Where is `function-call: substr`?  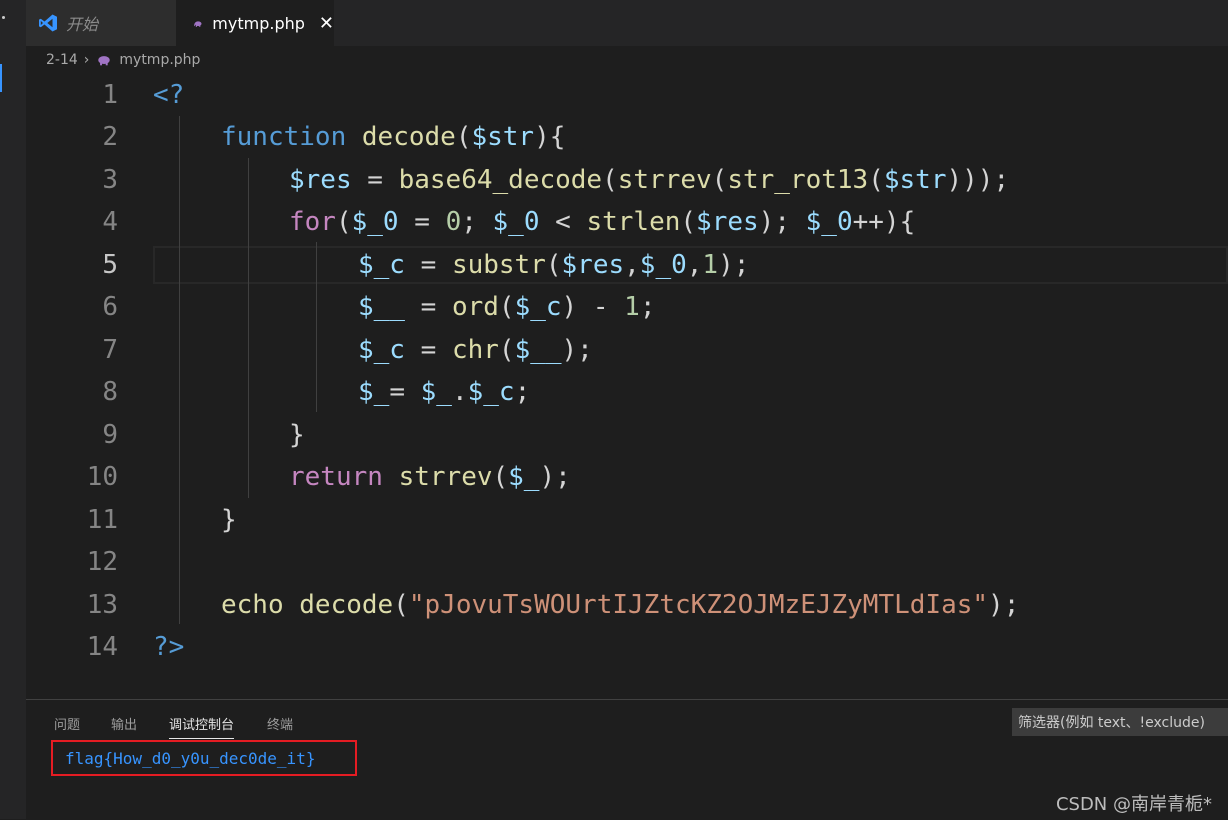 function-call: substr is located at coordinates (498, 265).